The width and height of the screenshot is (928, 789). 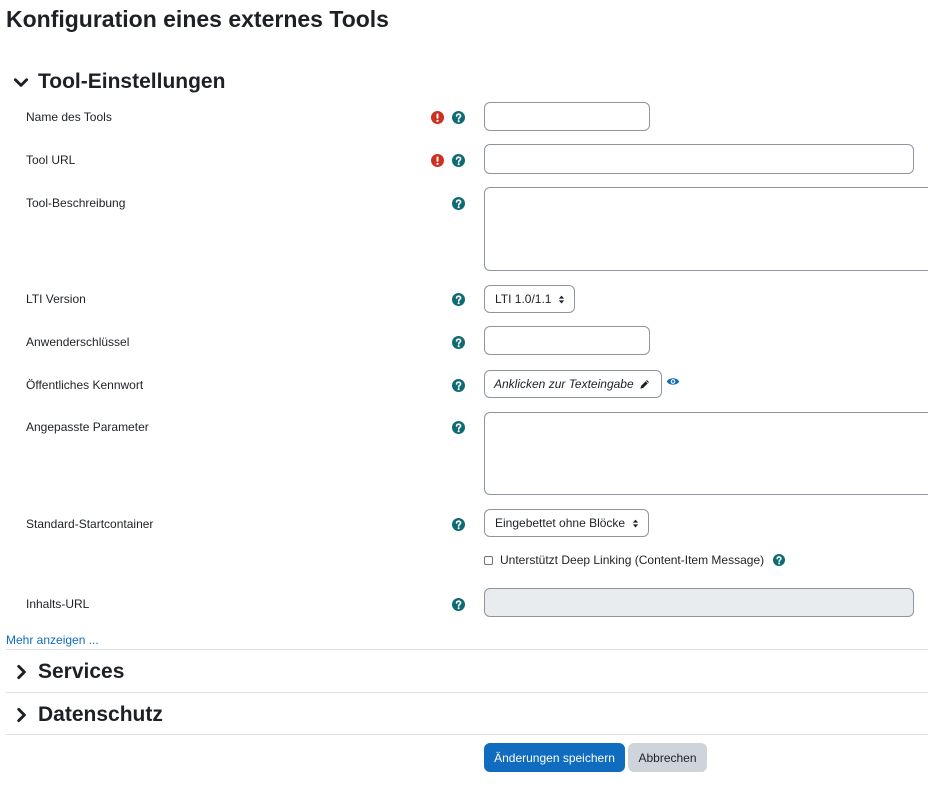 I want to click on tool-description-label: Tool-Beschreibung, so click(x=76, y=203).